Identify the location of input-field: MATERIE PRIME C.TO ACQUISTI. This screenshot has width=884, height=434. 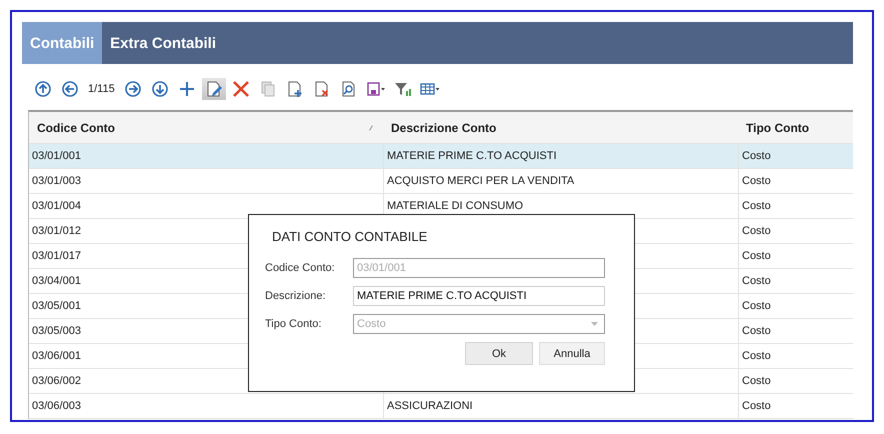
(479, 296).